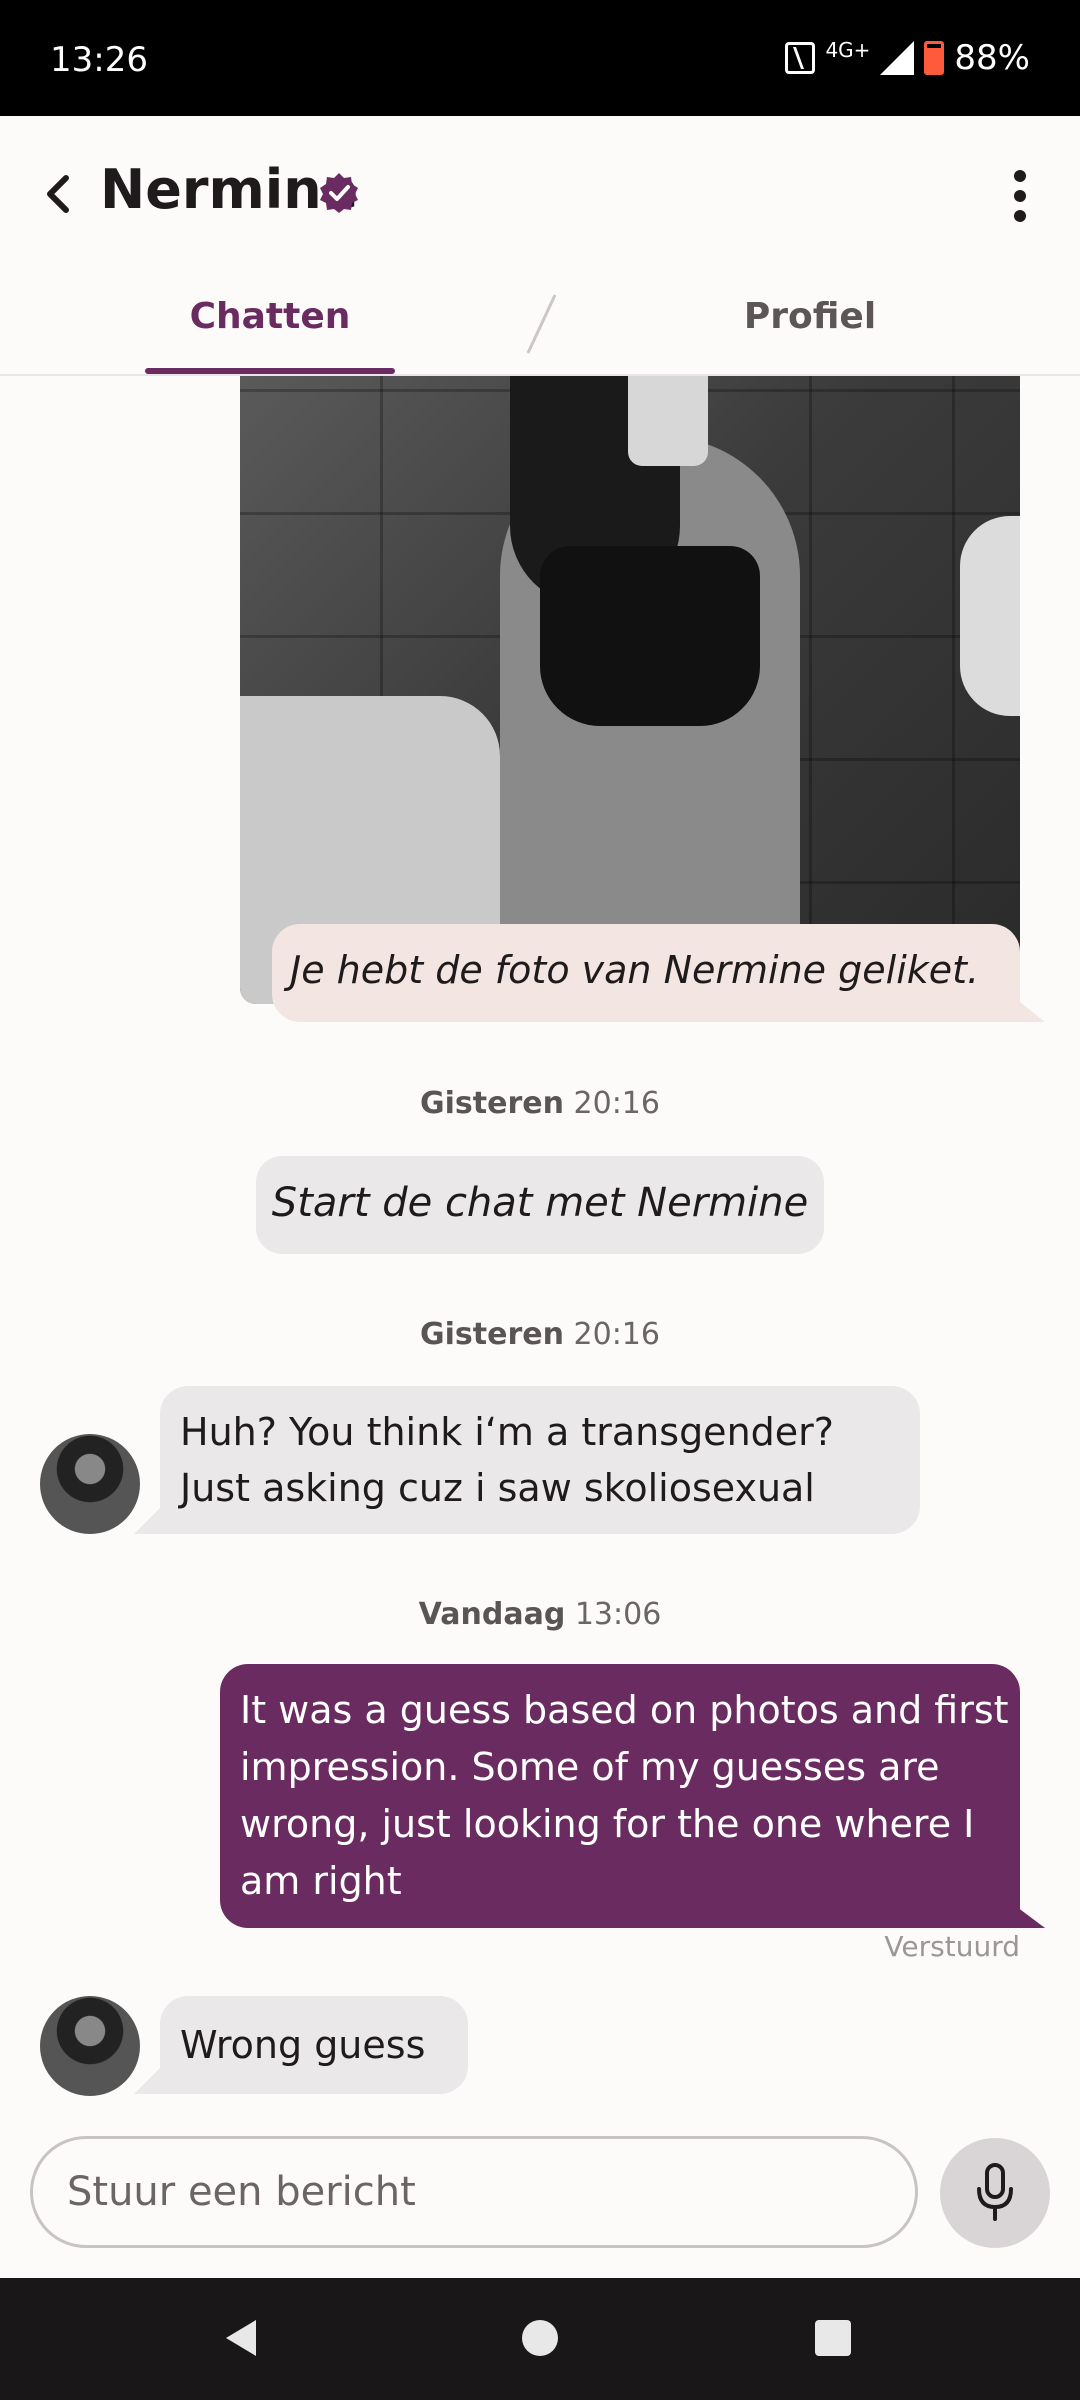 This screenshot has width=1080, height=2400. What do you see at coordinates (990, 616) in the screenshot?
I see `photo-toilet` at bounding box center [990, 616].